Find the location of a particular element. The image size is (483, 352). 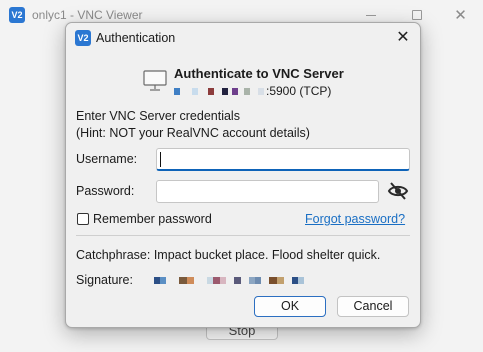

password-label: Password: is located at coordinates (105, 191).